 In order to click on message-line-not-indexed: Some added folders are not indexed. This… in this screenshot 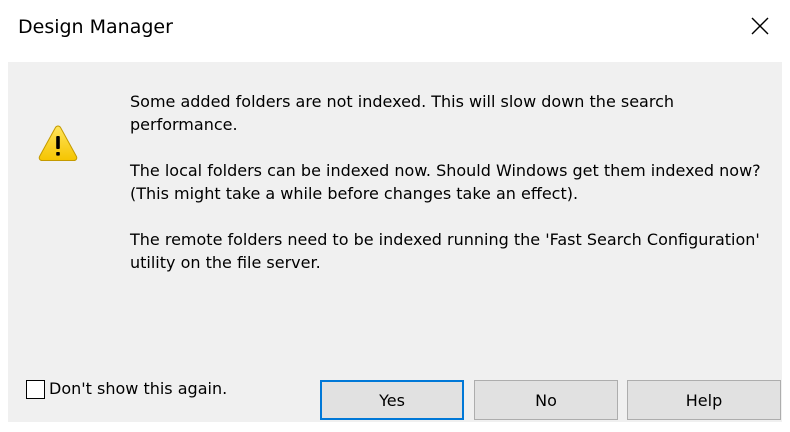, I will do `click(402, 113)`.